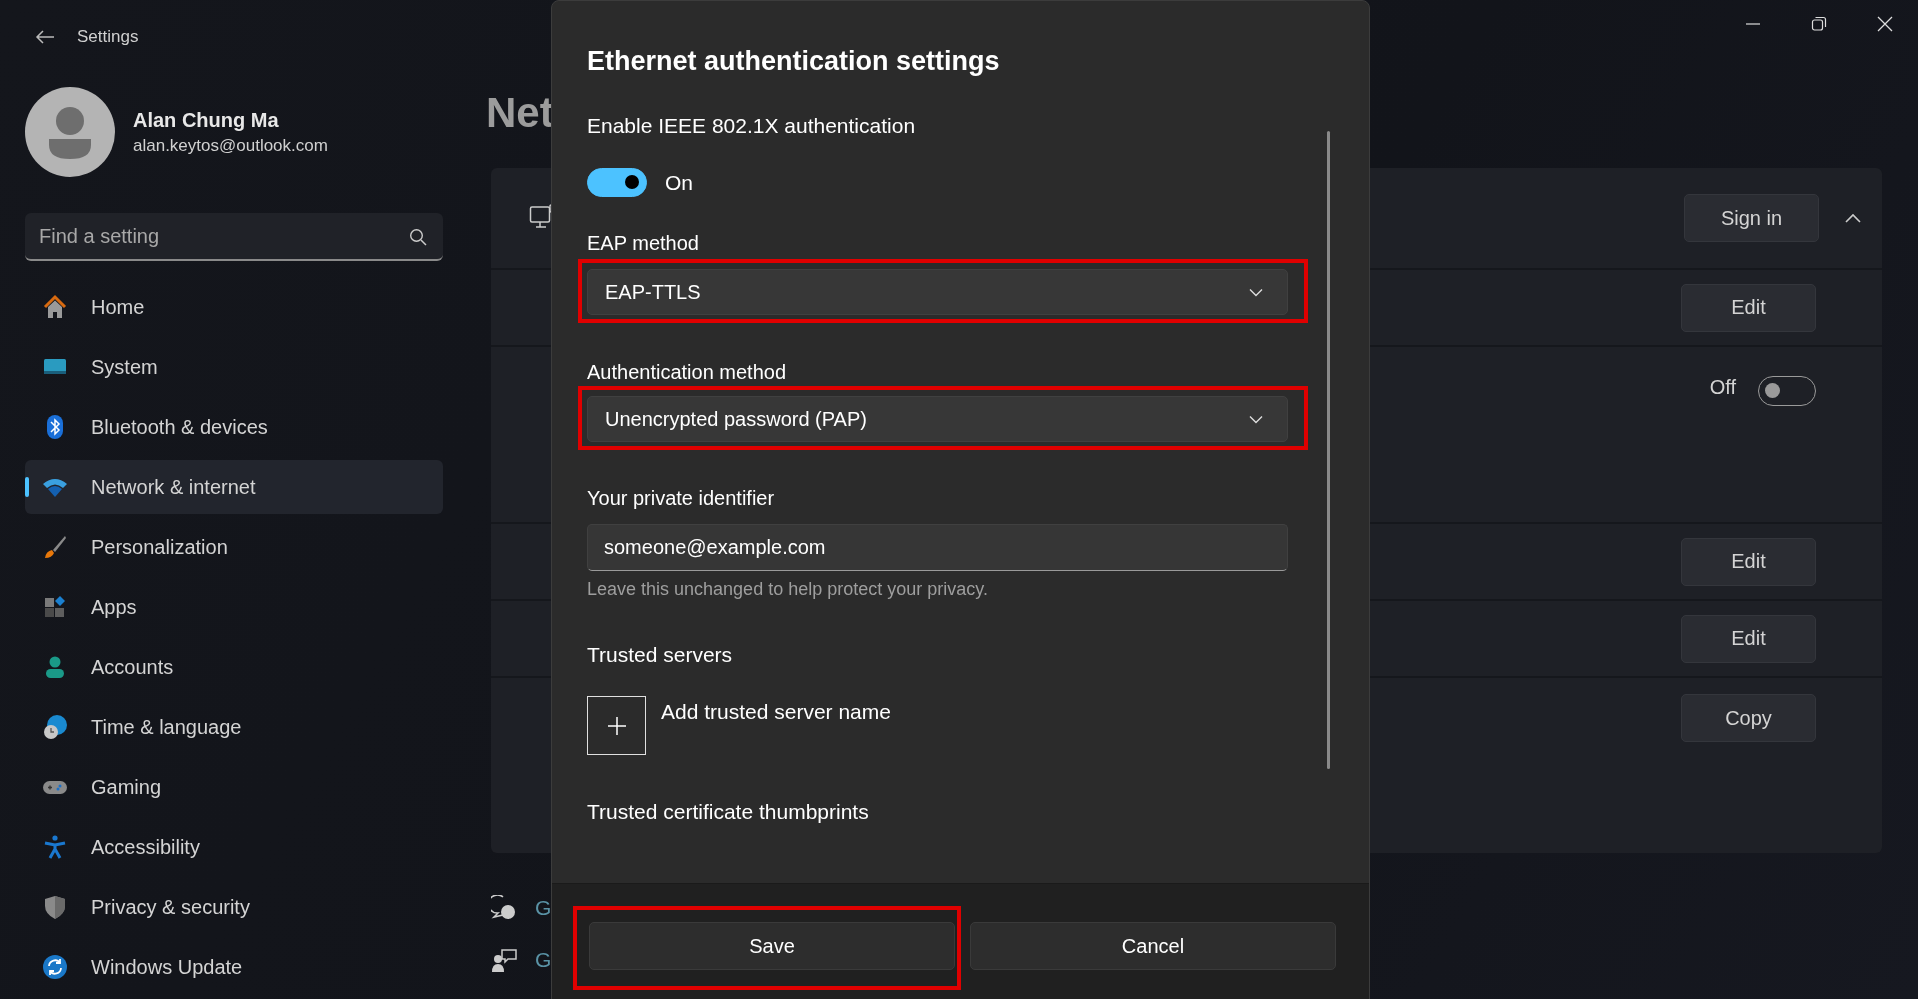 The width and height of the screenshot is (1918, 999). I want to click on dialog-button: Cancel, so click(1153, 946).